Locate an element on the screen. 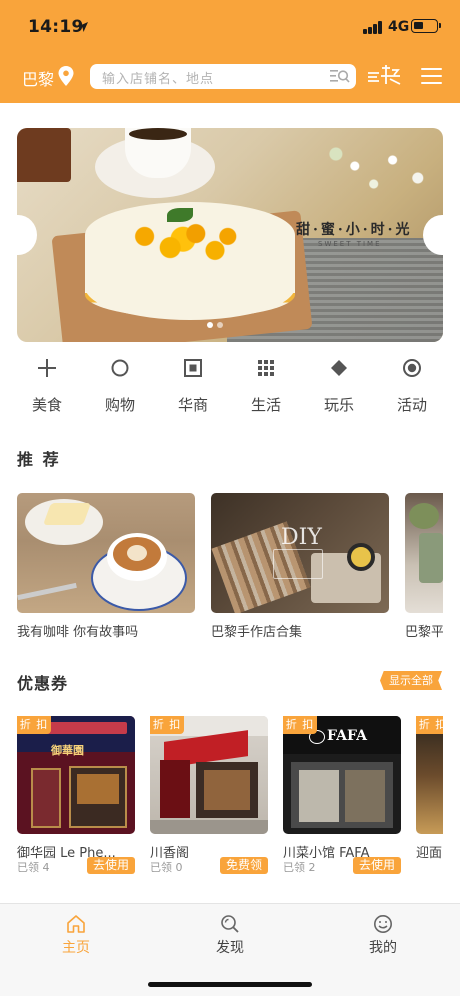 This screenshot has height=996, width=460. category-chinese-business: 华商 is located at coordinates (193, 387).